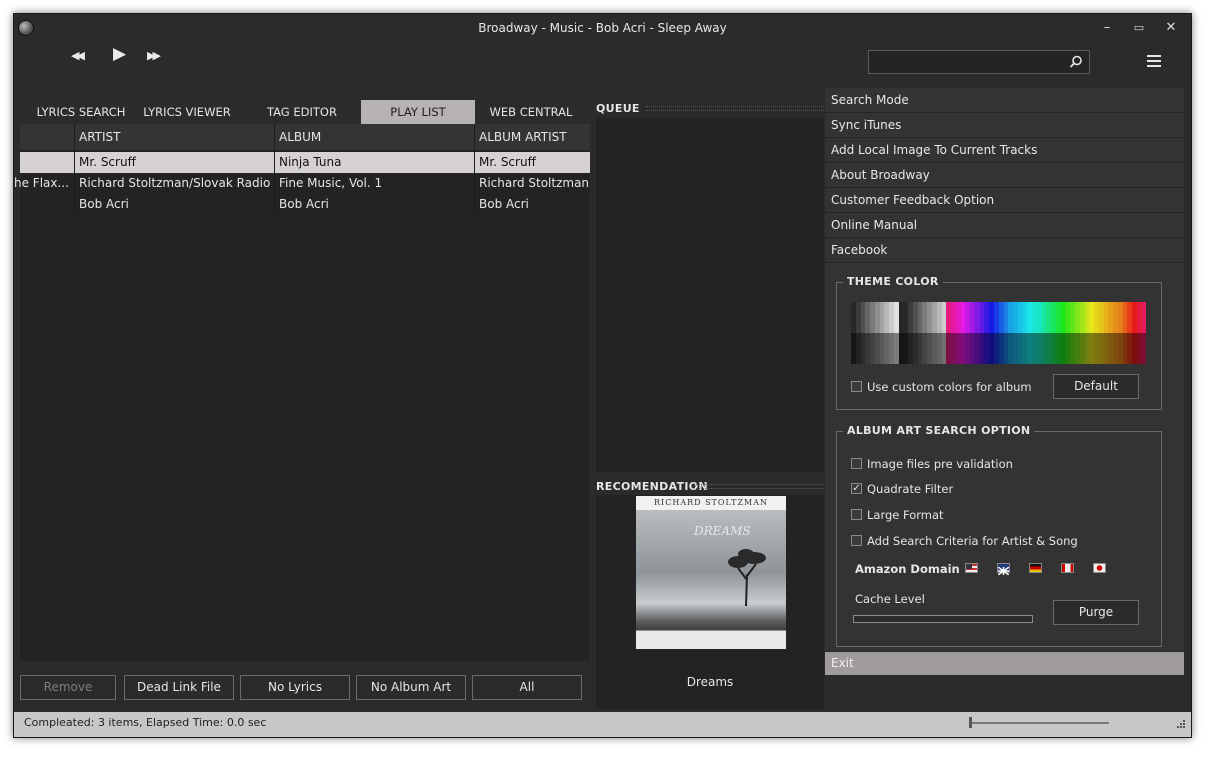  Describe the element at coordinates (979, 62) in the screenshot. I see `search-input` at that location.